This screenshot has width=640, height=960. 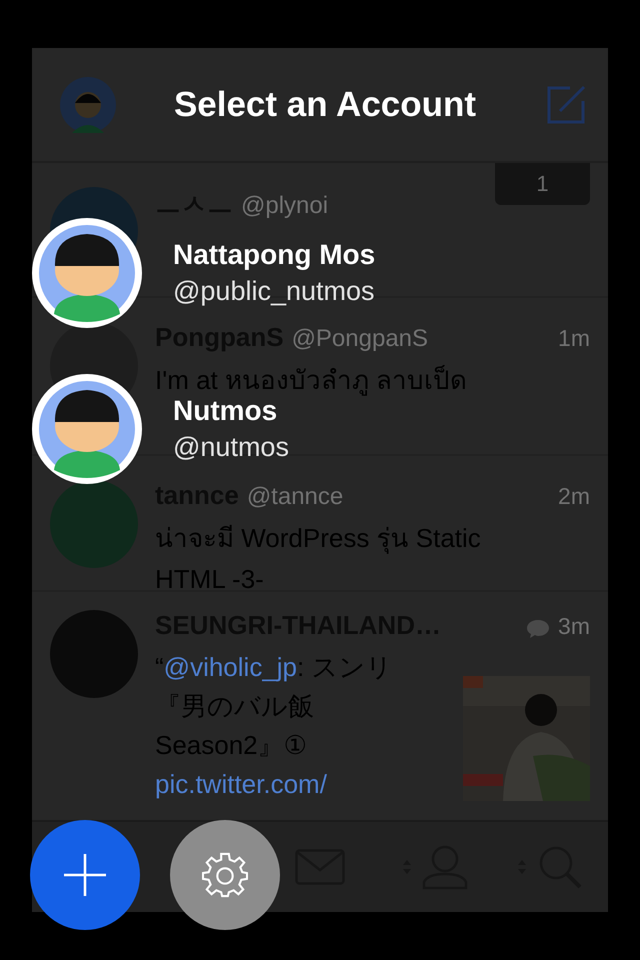 I want to click on tweet-time: 3m, so click(x=574, y=626).